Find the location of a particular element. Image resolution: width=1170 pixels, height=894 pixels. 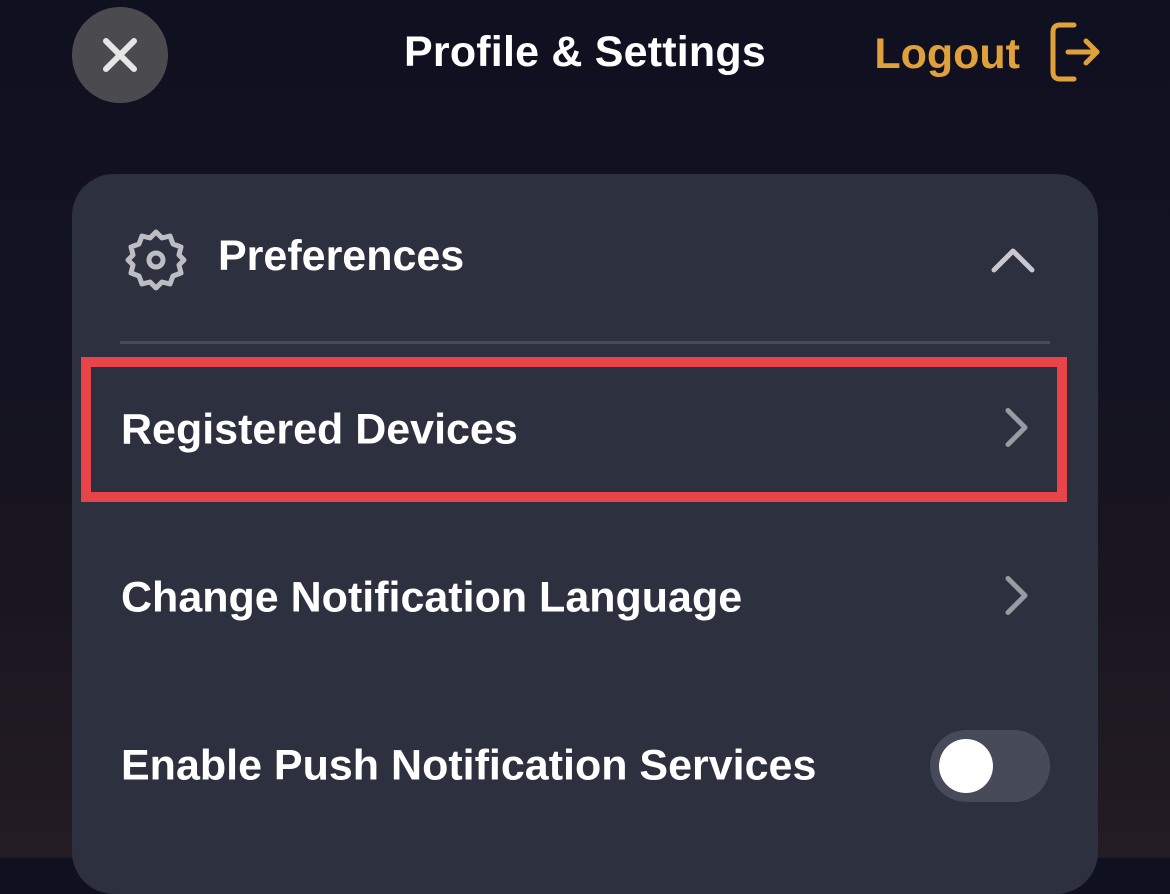

gear-icon is located at coordinates (156, 262).